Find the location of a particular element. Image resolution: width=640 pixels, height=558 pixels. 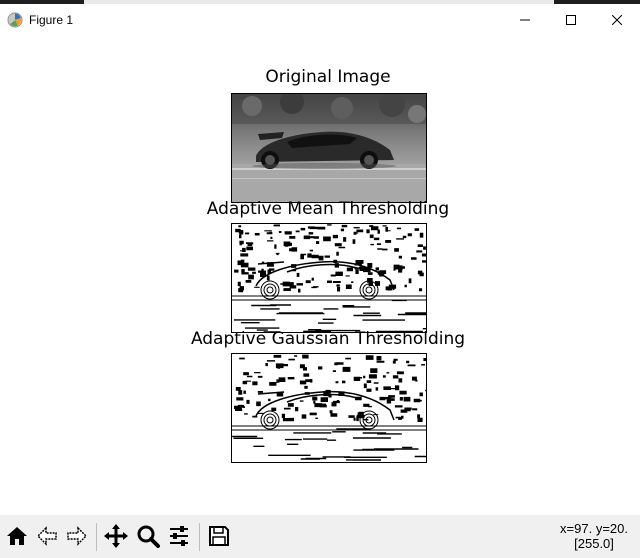

forward-button is located at coordinates (77, 536).